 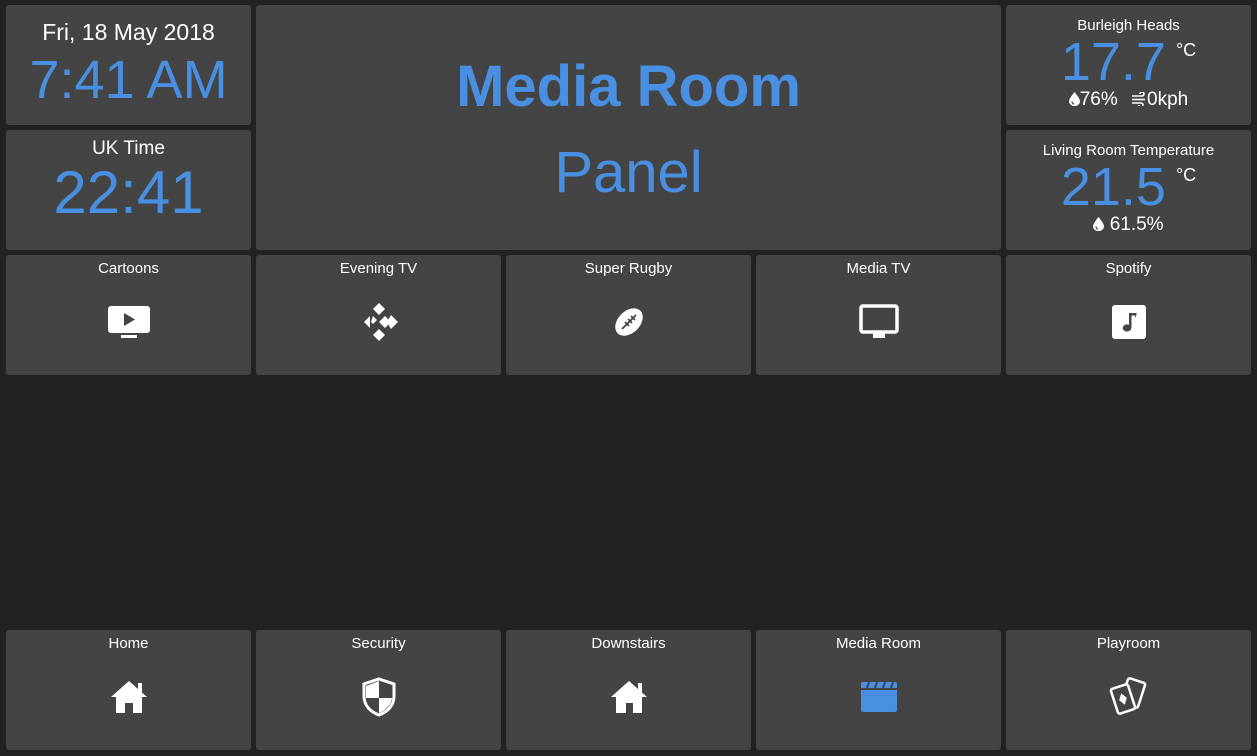 I want to click on scene-label: Cartoons, so click(x=128, y=268).